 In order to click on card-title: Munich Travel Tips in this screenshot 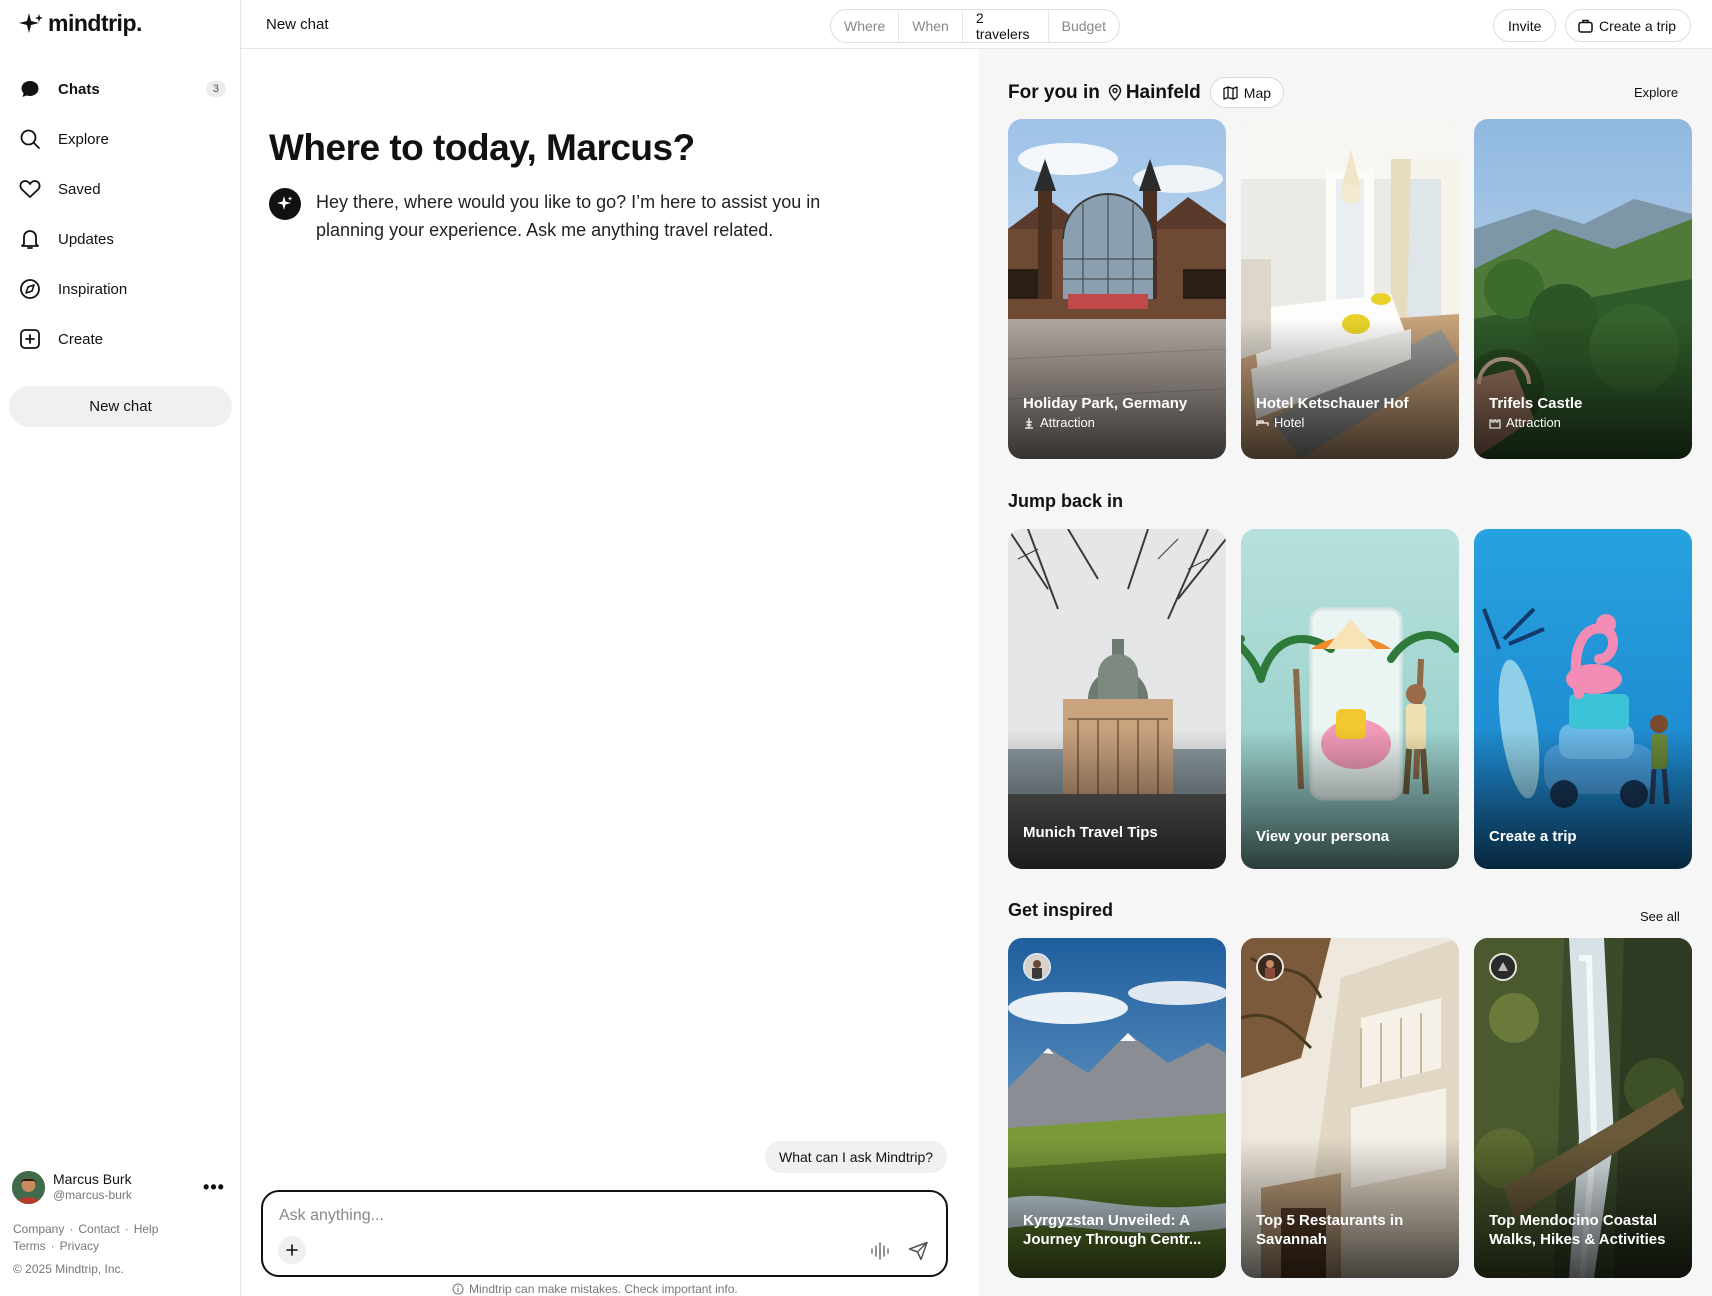, I will do `click(1090, 832)`.